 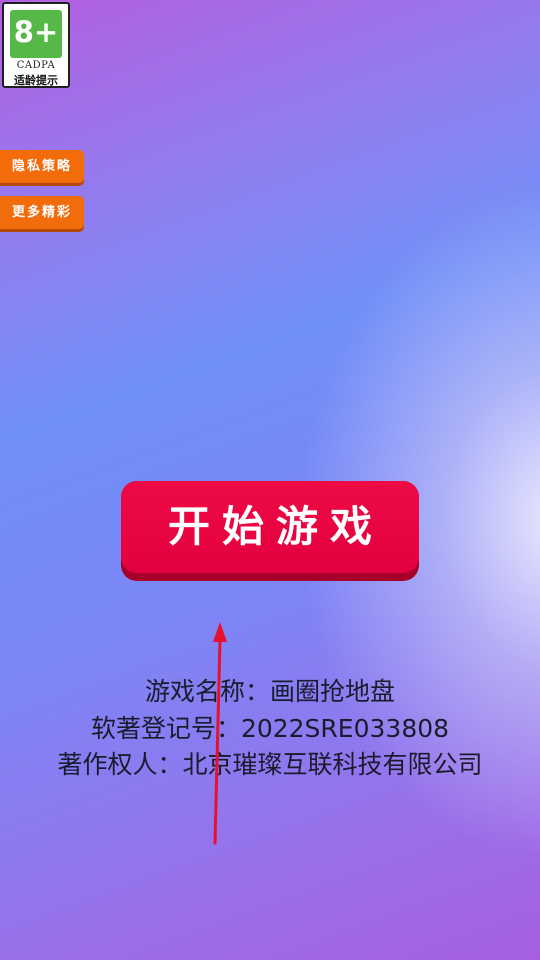 I want to click on age-rating-badge: 8+ CADPA 适龄提示, so click(x=36, y=45).